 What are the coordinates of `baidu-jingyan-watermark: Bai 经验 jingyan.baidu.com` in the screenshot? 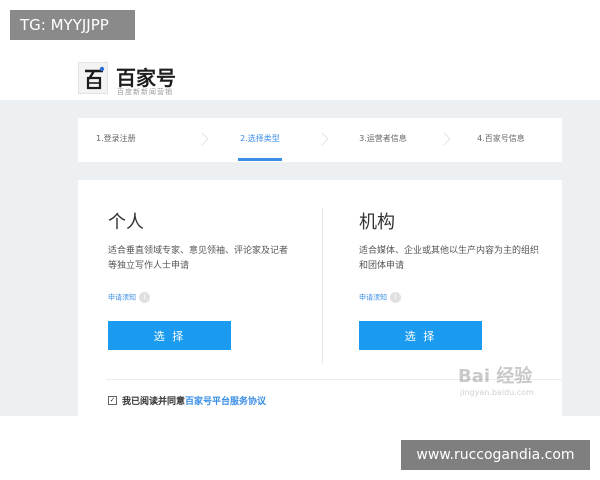 It's located at (518, 377).